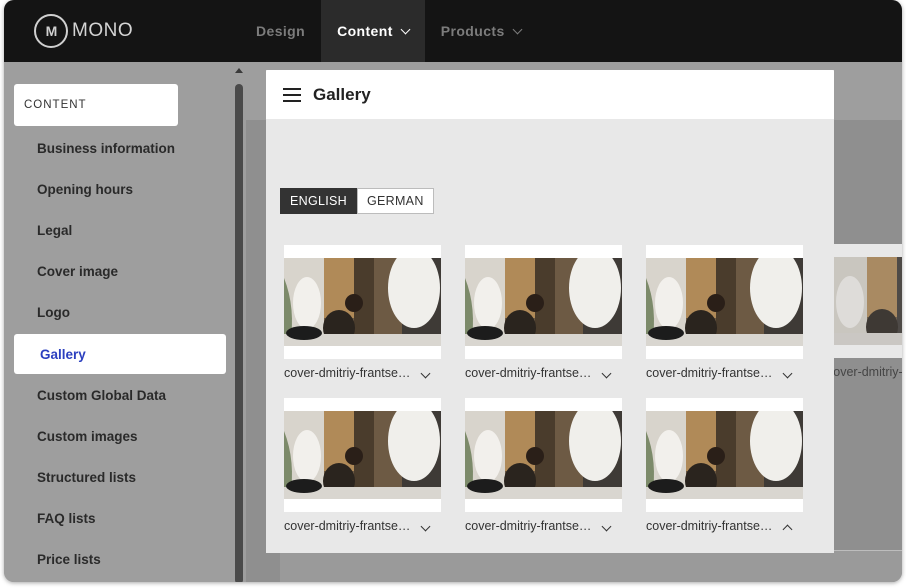  What do you see at coordinates (550, 94) in the screenshot?
I see `panel-header: Gallery` at bounding box center [550, 94].